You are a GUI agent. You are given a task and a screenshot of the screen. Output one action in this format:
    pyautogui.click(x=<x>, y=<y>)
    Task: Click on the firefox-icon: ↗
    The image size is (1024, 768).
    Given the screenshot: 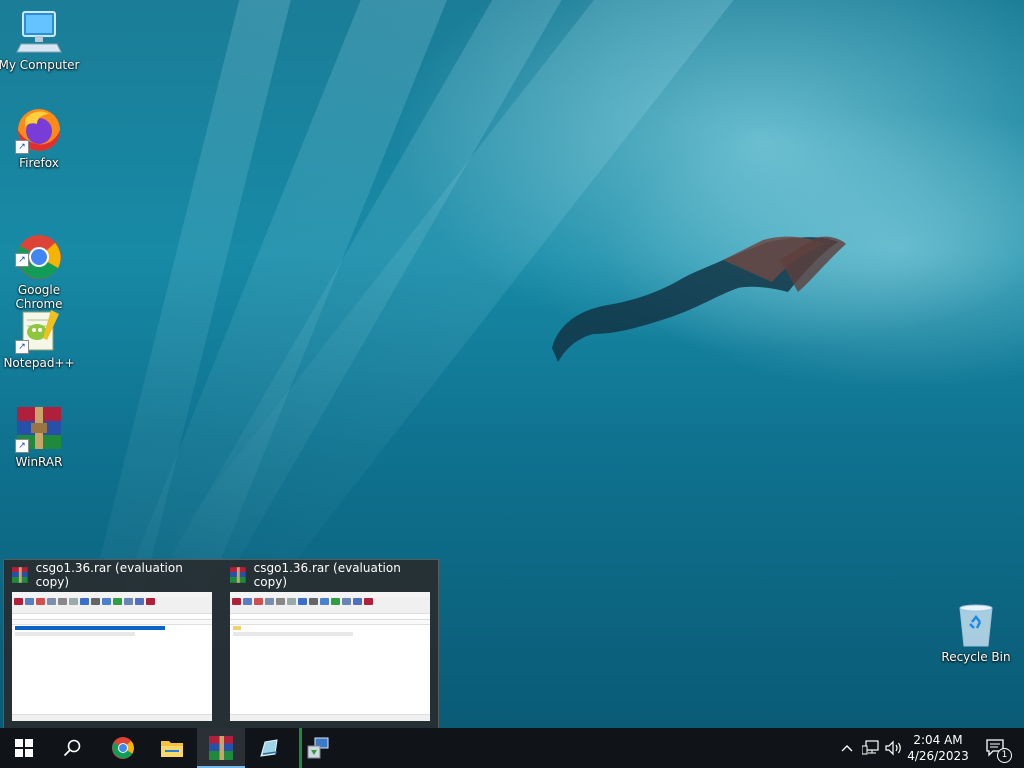 What is the action you would take?
    pyautogui.click(x=39, y=130)
    